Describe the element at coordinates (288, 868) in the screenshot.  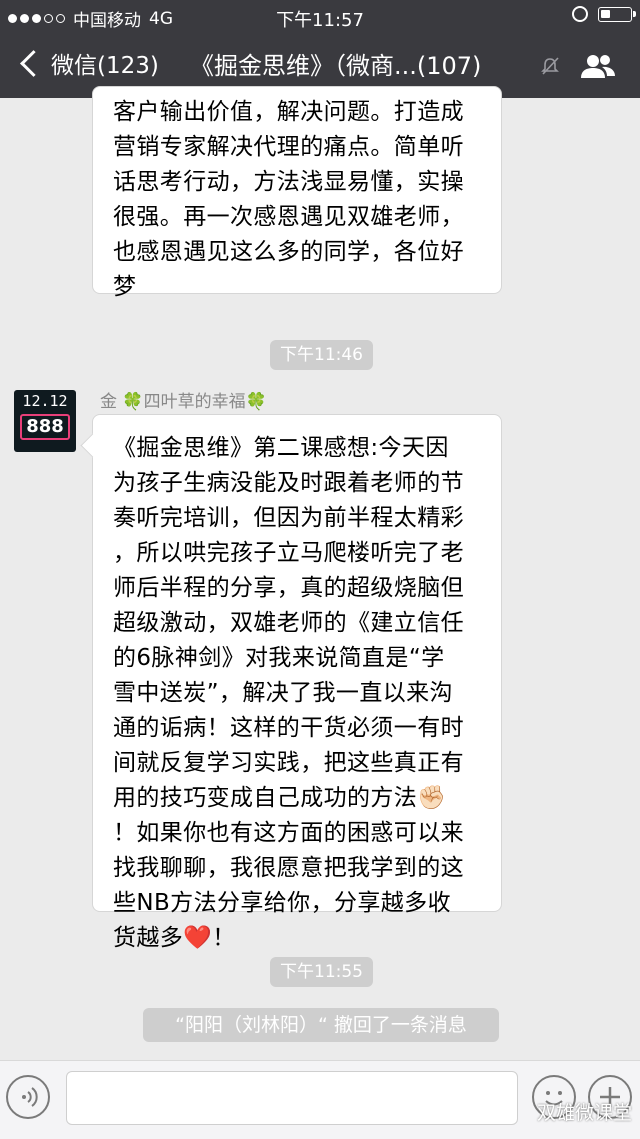
I see `message-line: 找我聊聊，我很愿意把我学到的这` at that location.